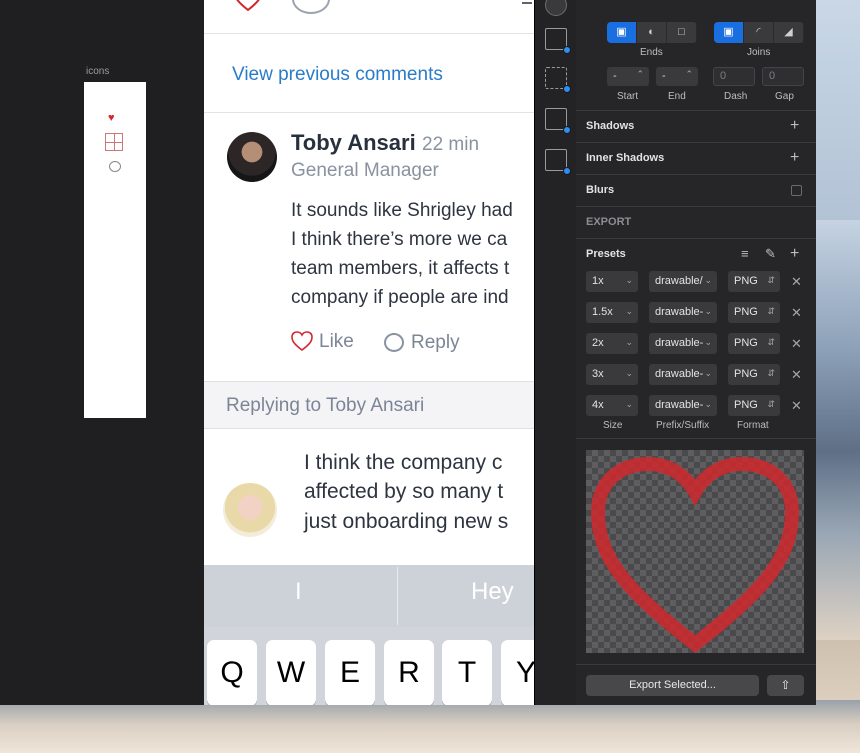 The width and height of the screenshot is (860, 753). I want to click on bevel-join-icon: ◢, so click(789, 32).